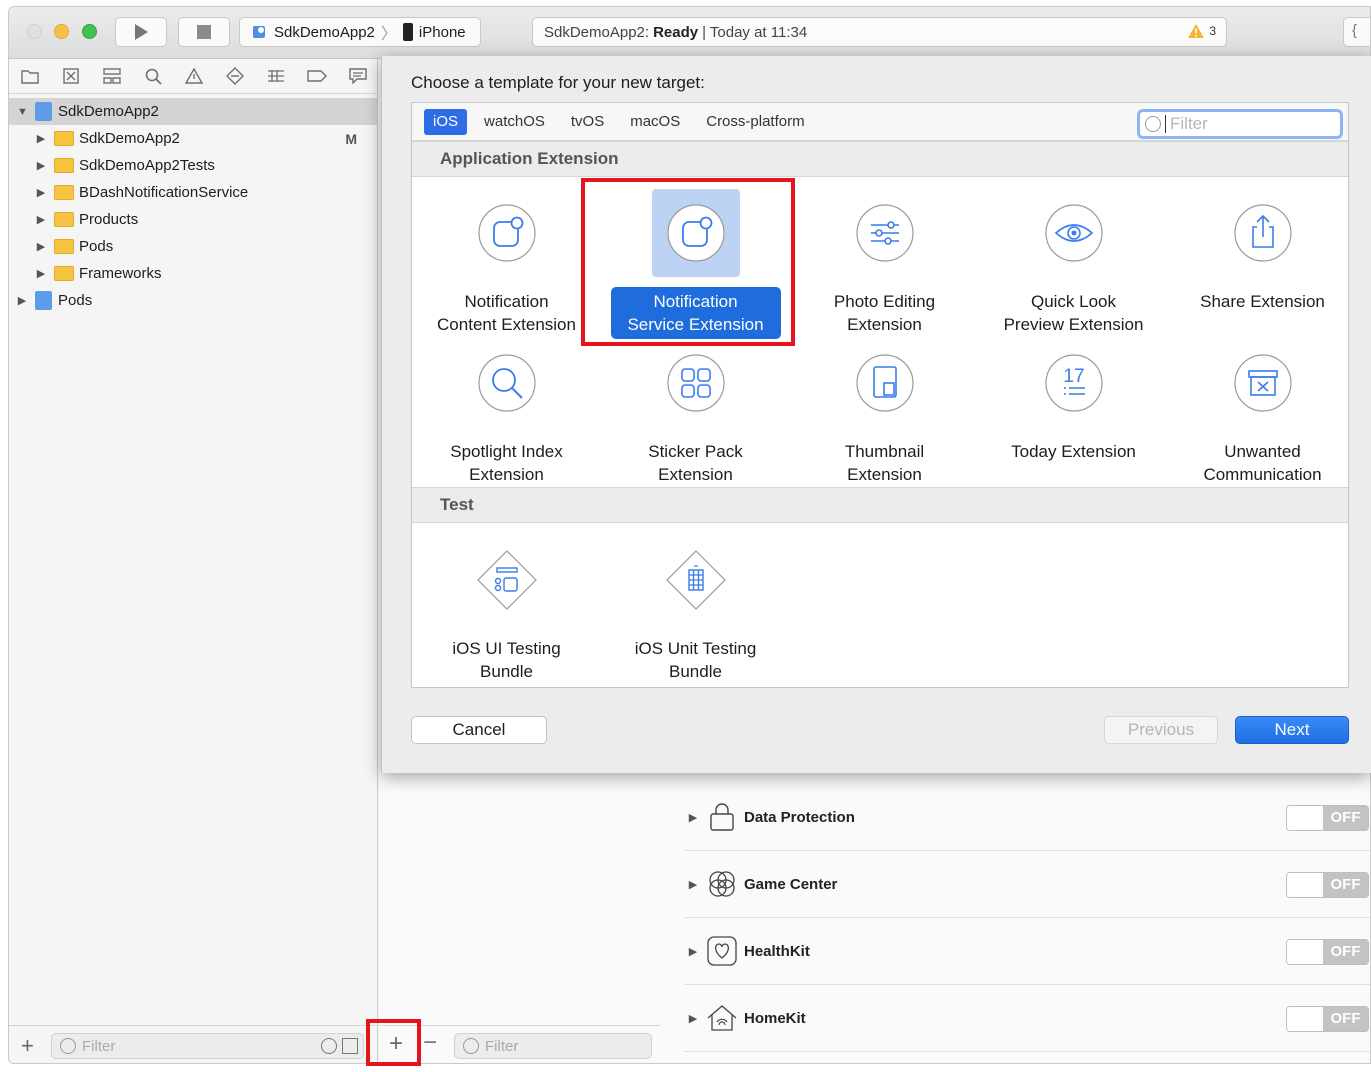 The width and height of the screenshot is (1371, 1072). What do you see at coordinates (235, 76) in the screenshot?
I see `test-navigator-icon` at bounding box center [235, 76].